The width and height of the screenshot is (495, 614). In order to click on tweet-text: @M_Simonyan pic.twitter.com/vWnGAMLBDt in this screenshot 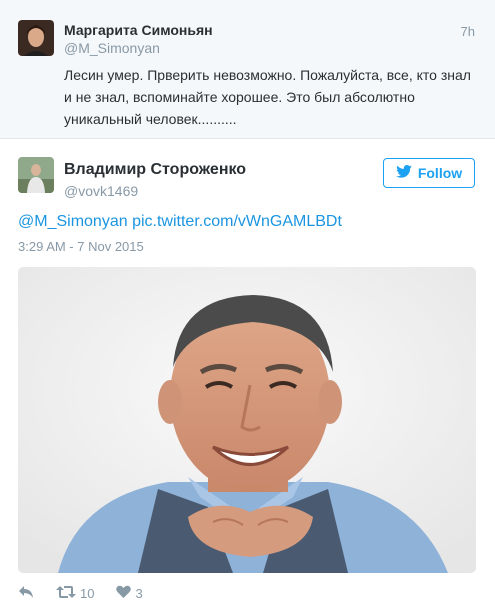, I will do `click(180, 222)`.